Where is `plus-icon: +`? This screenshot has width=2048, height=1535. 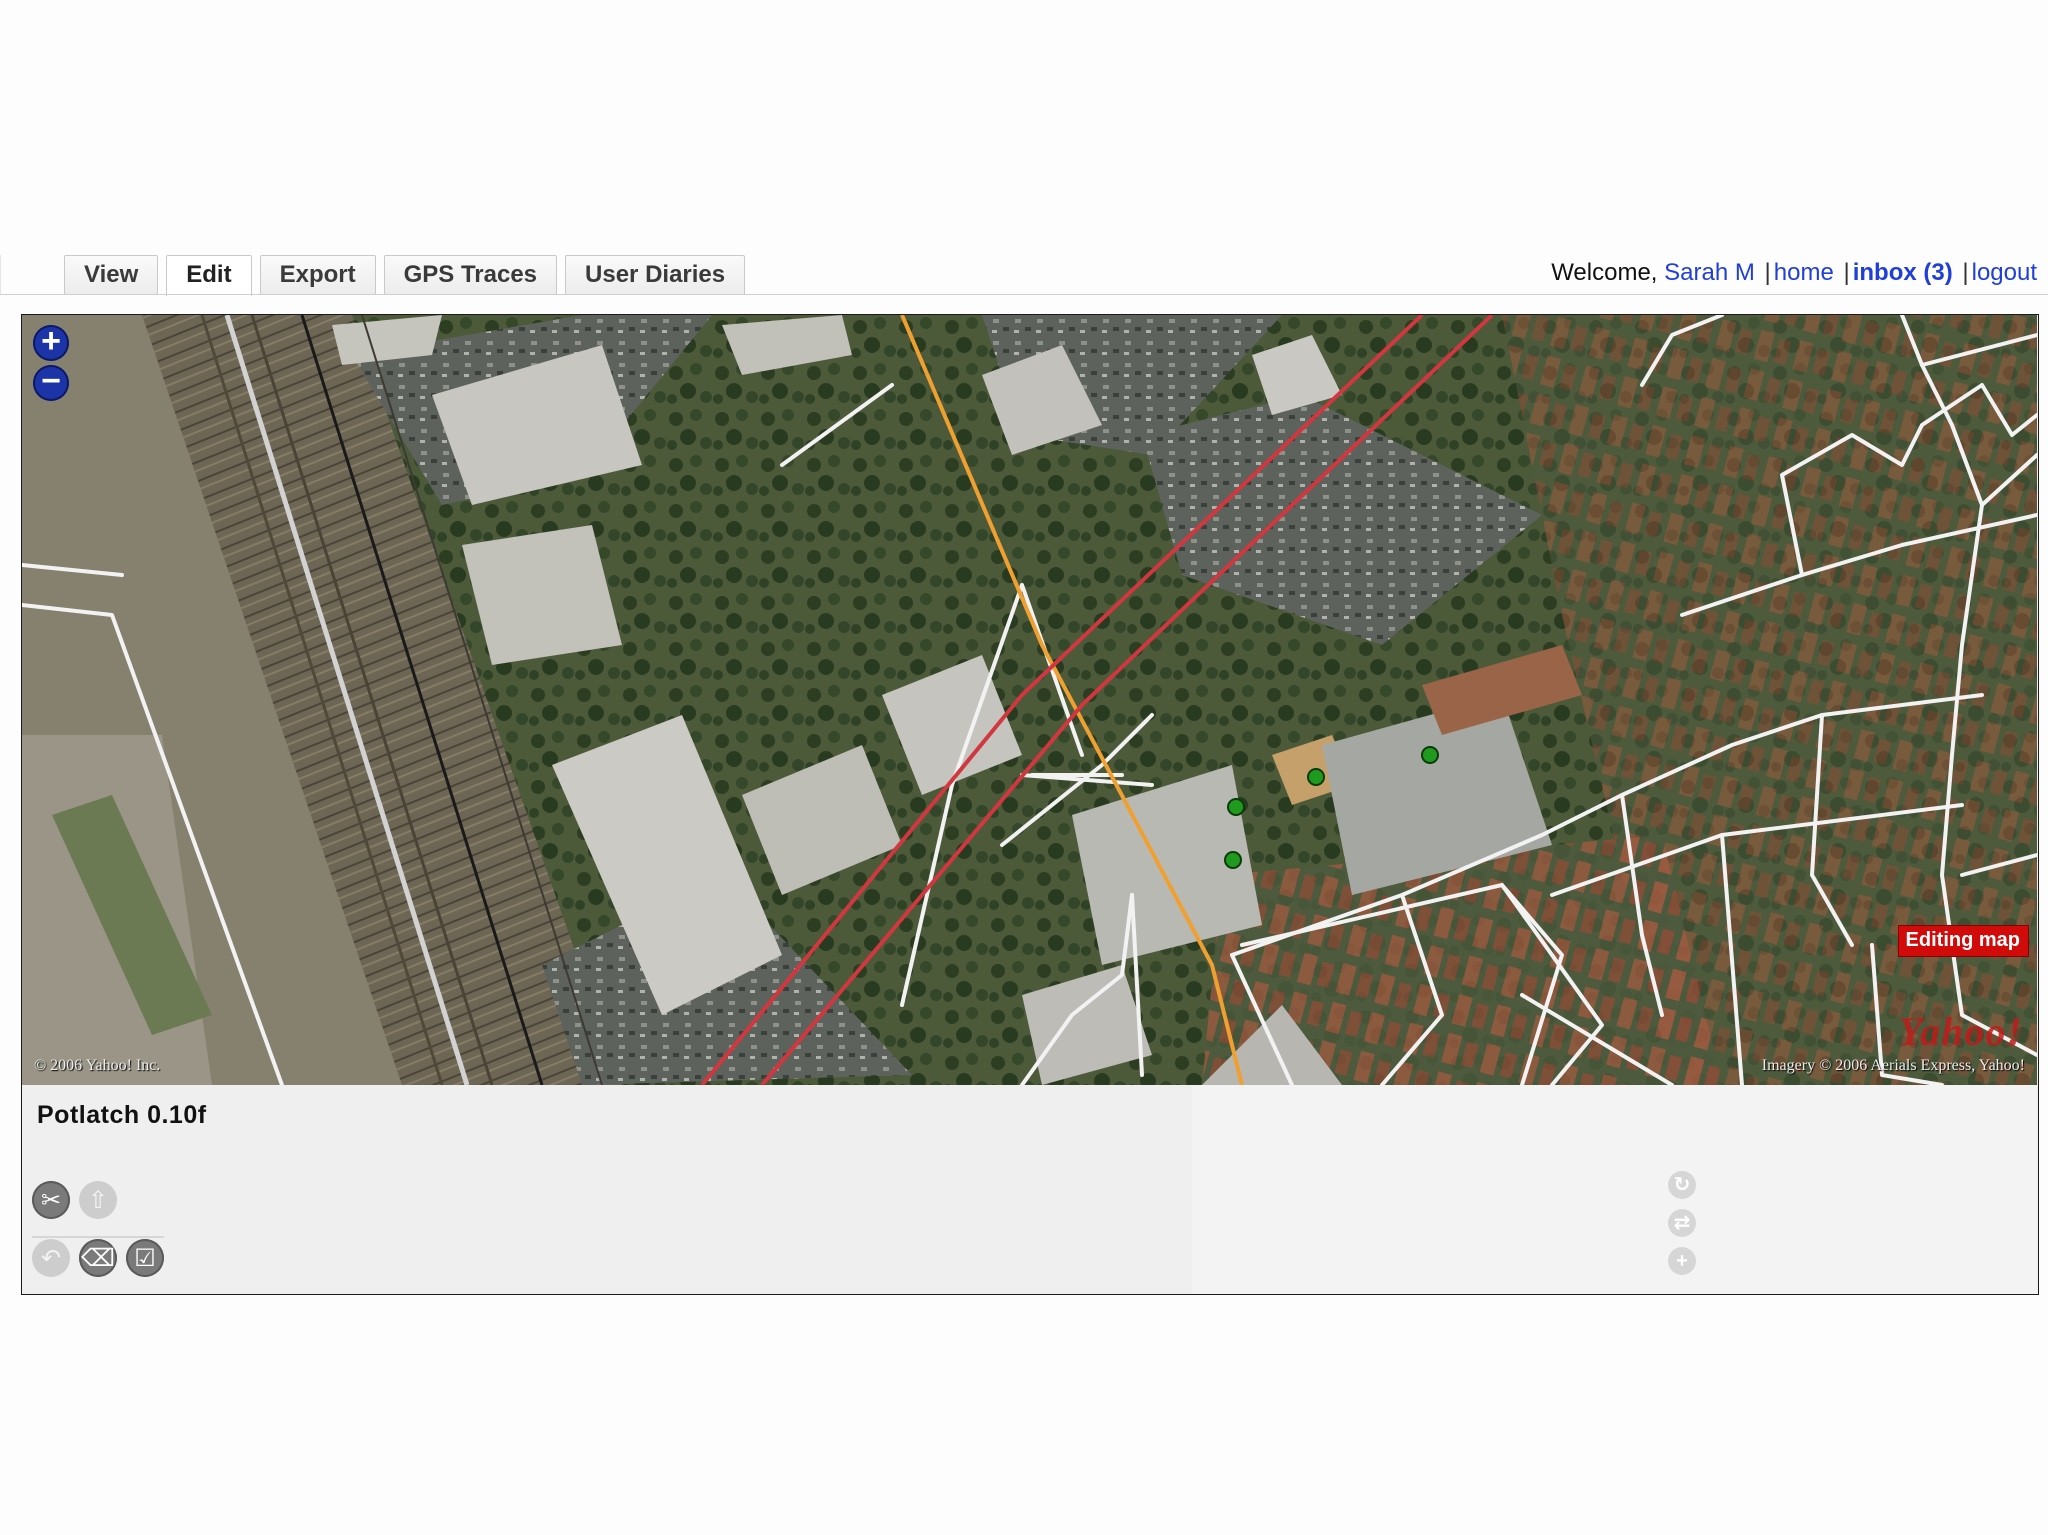 plus-icon: + is located at coordinates (1682, 1261).